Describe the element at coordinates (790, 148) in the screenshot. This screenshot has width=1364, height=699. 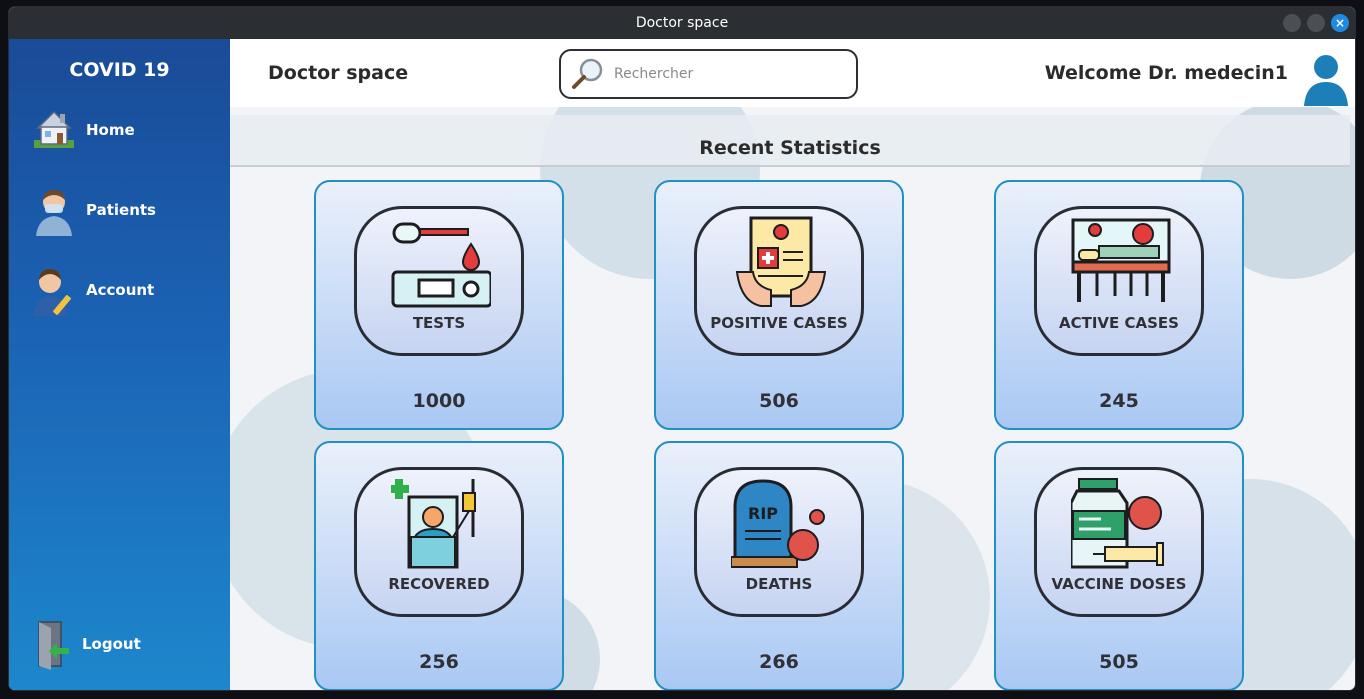
I see `statistics-title: Recent Statistics` at that location.